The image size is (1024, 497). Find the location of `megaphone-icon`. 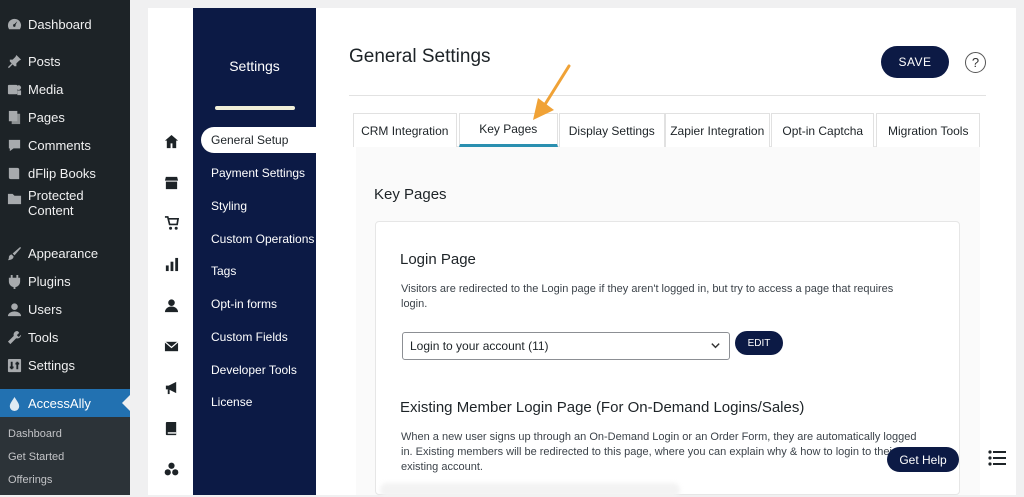

megaphone-icon is located at coordinates (171, 387).